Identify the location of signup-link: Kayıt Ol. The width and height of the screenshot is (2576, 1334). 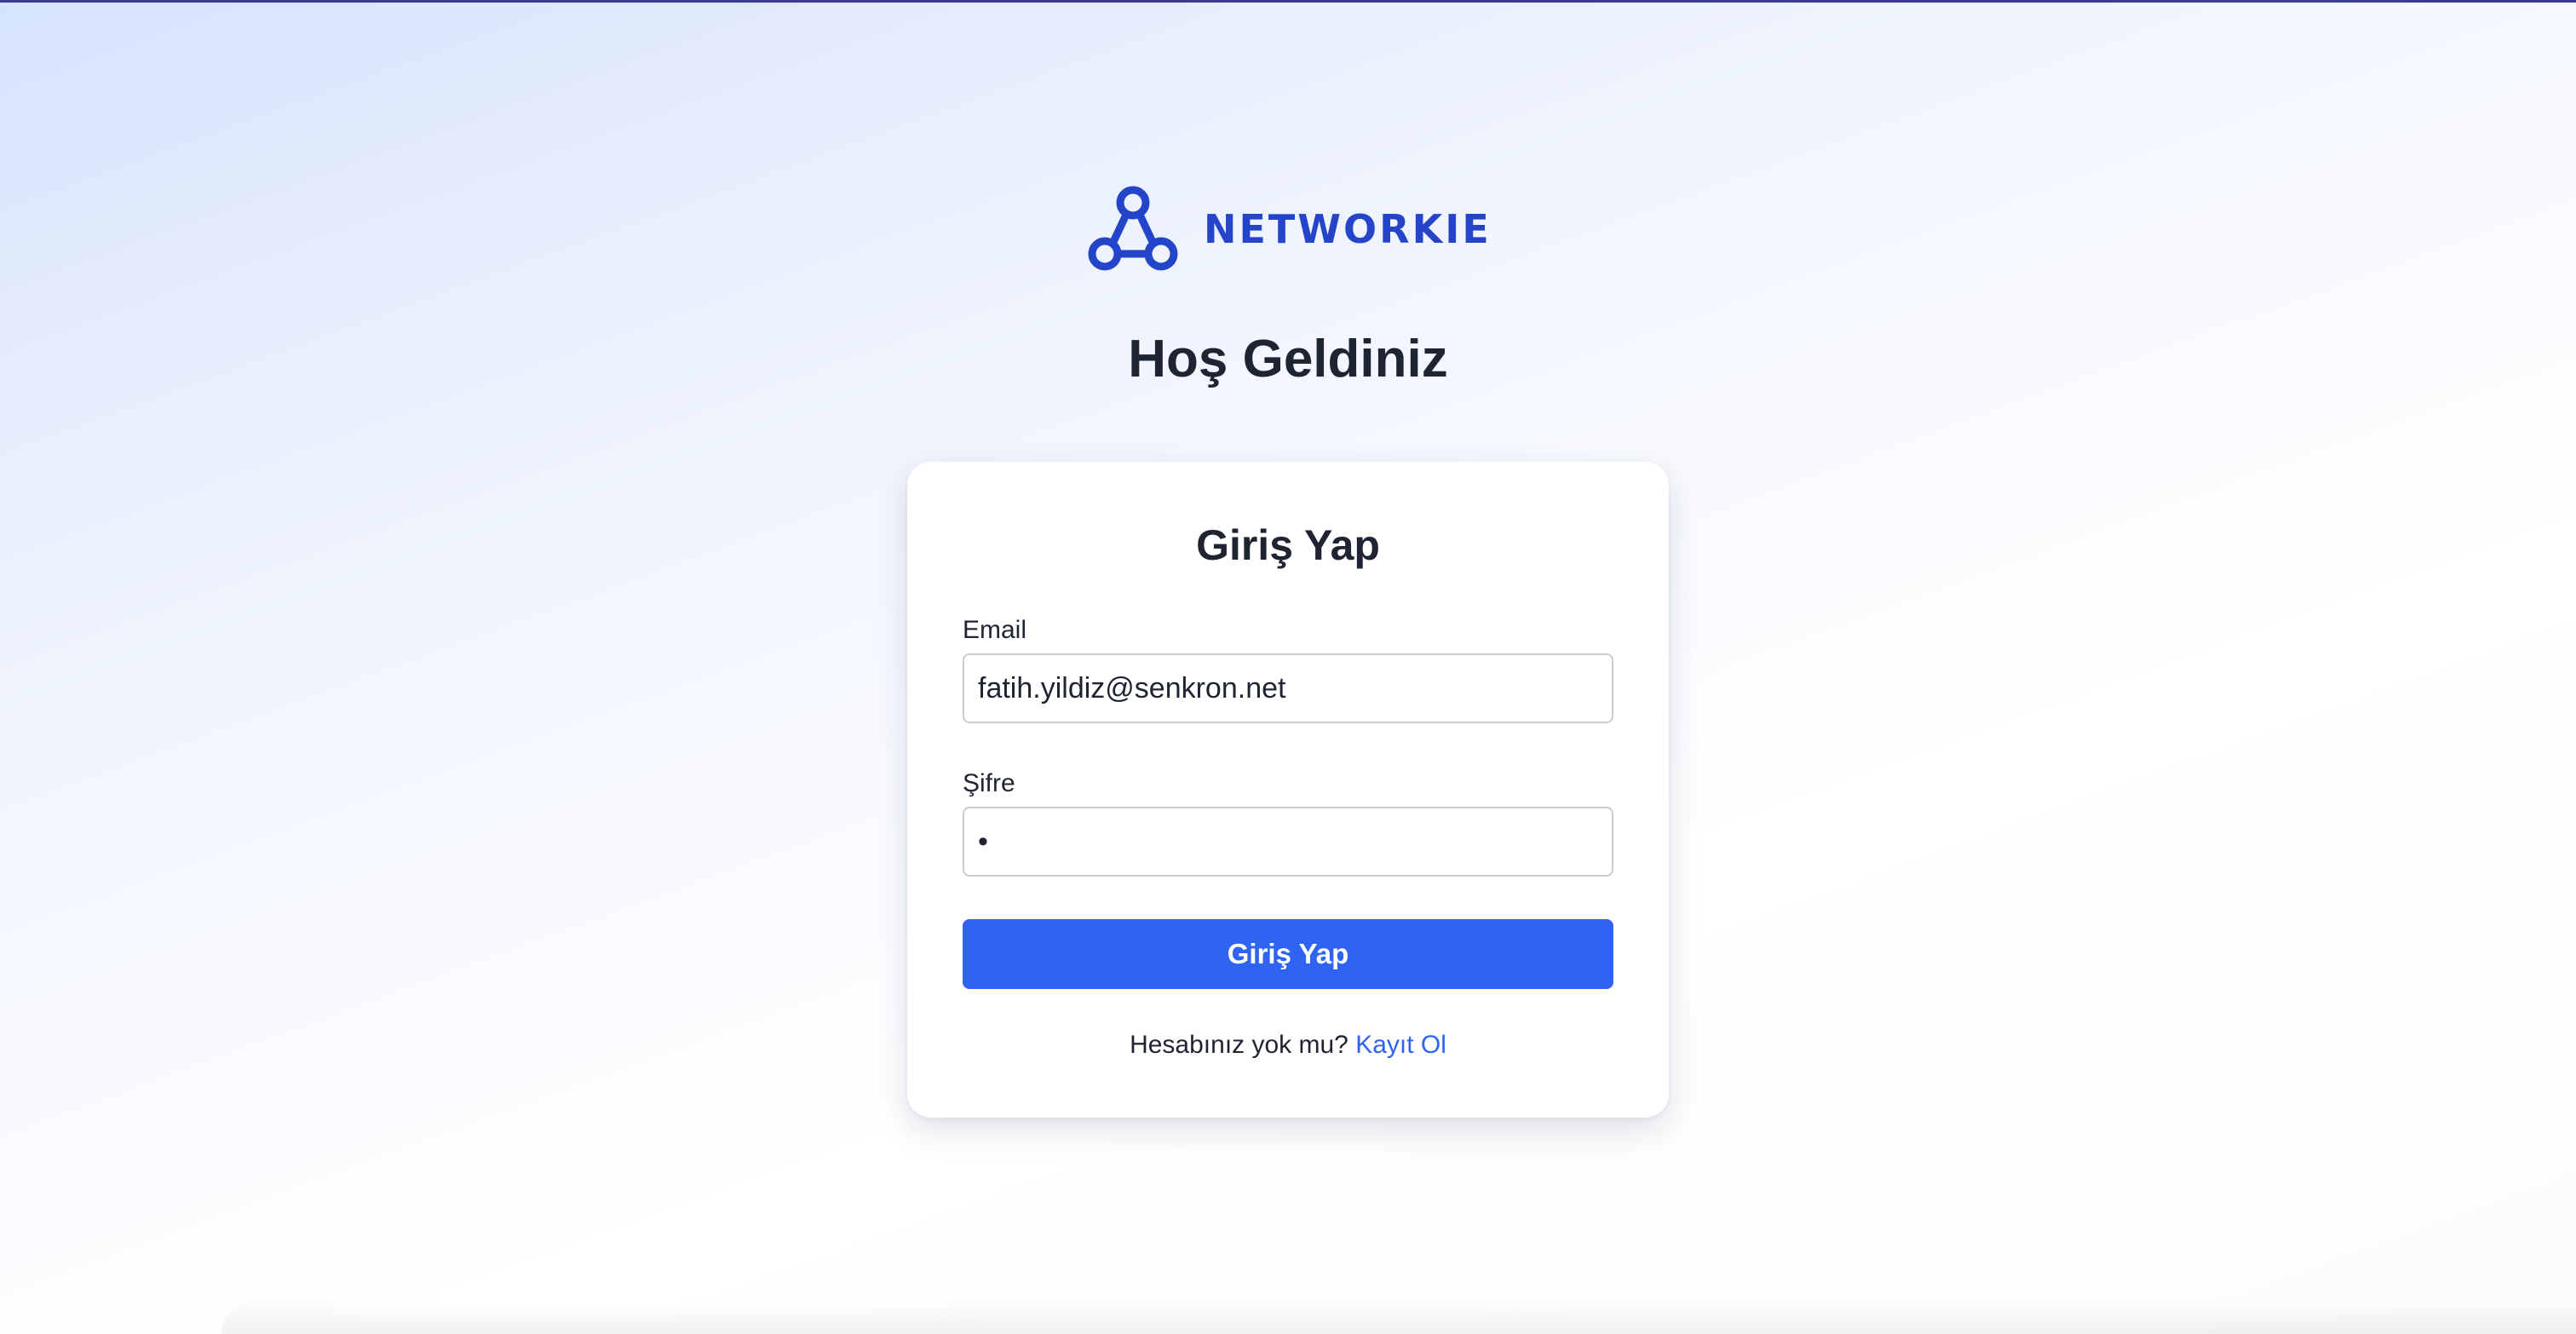
(1401, 1045).